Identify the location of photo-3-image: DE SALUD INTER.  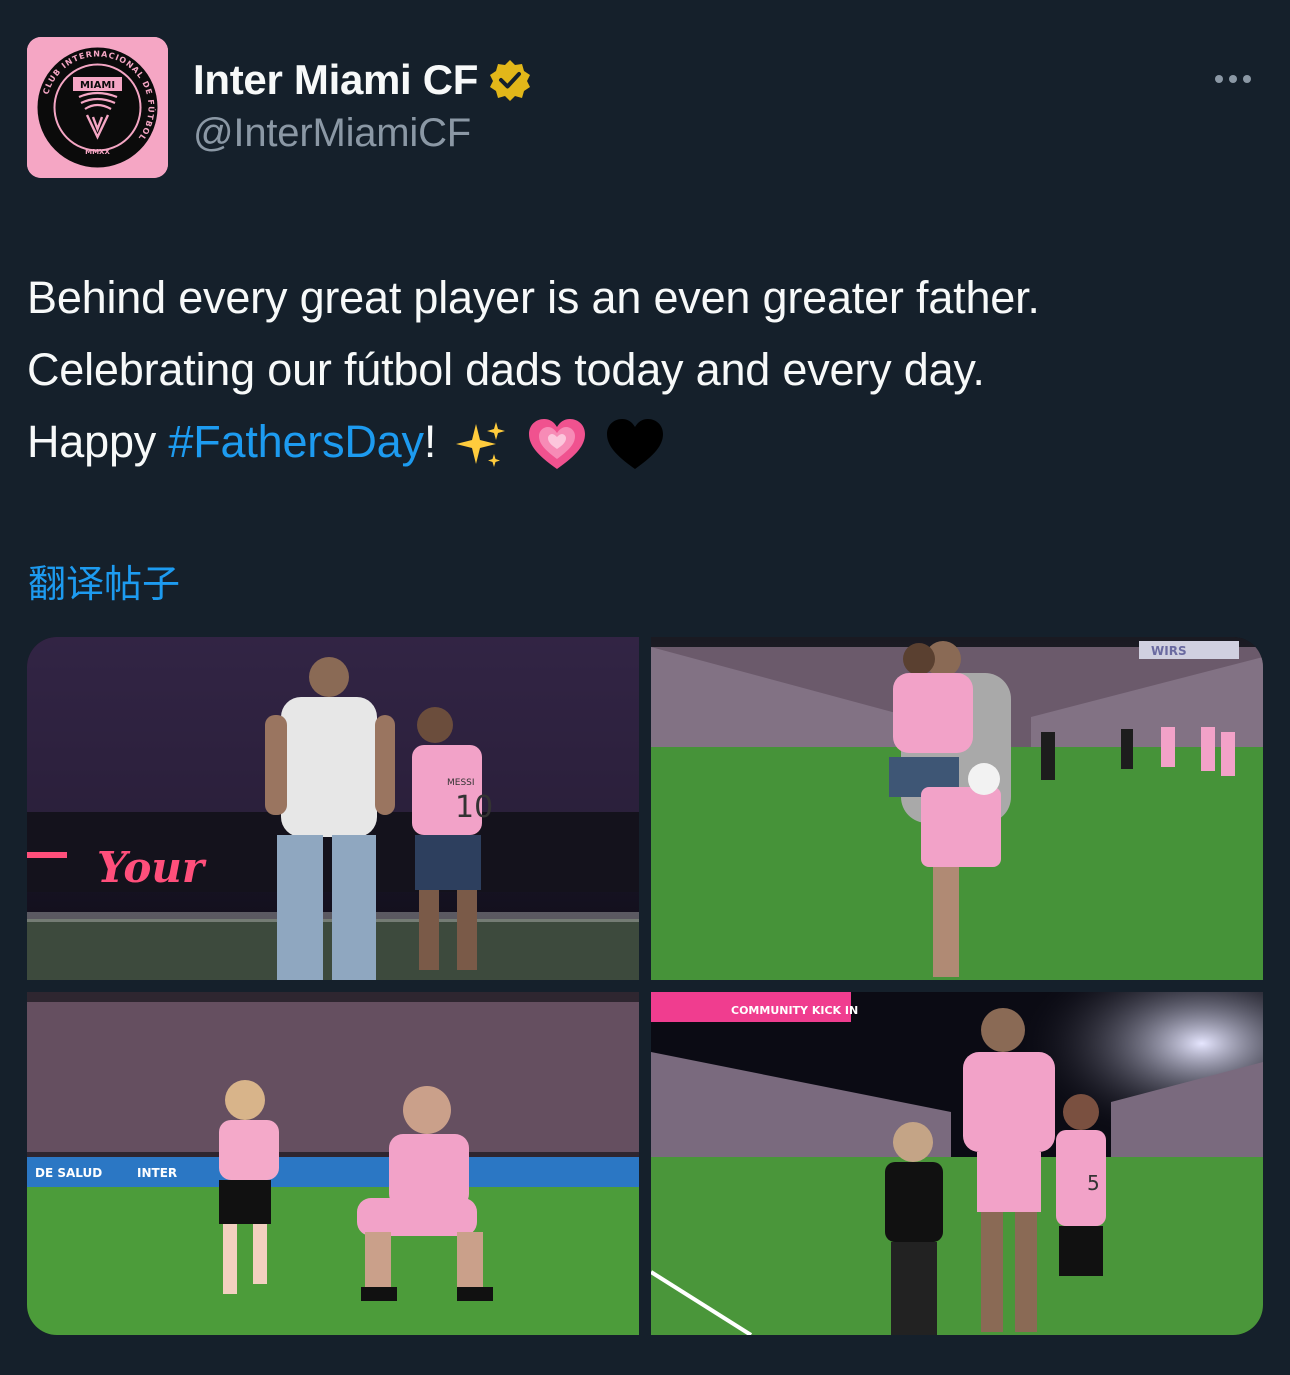
(333, 1163).